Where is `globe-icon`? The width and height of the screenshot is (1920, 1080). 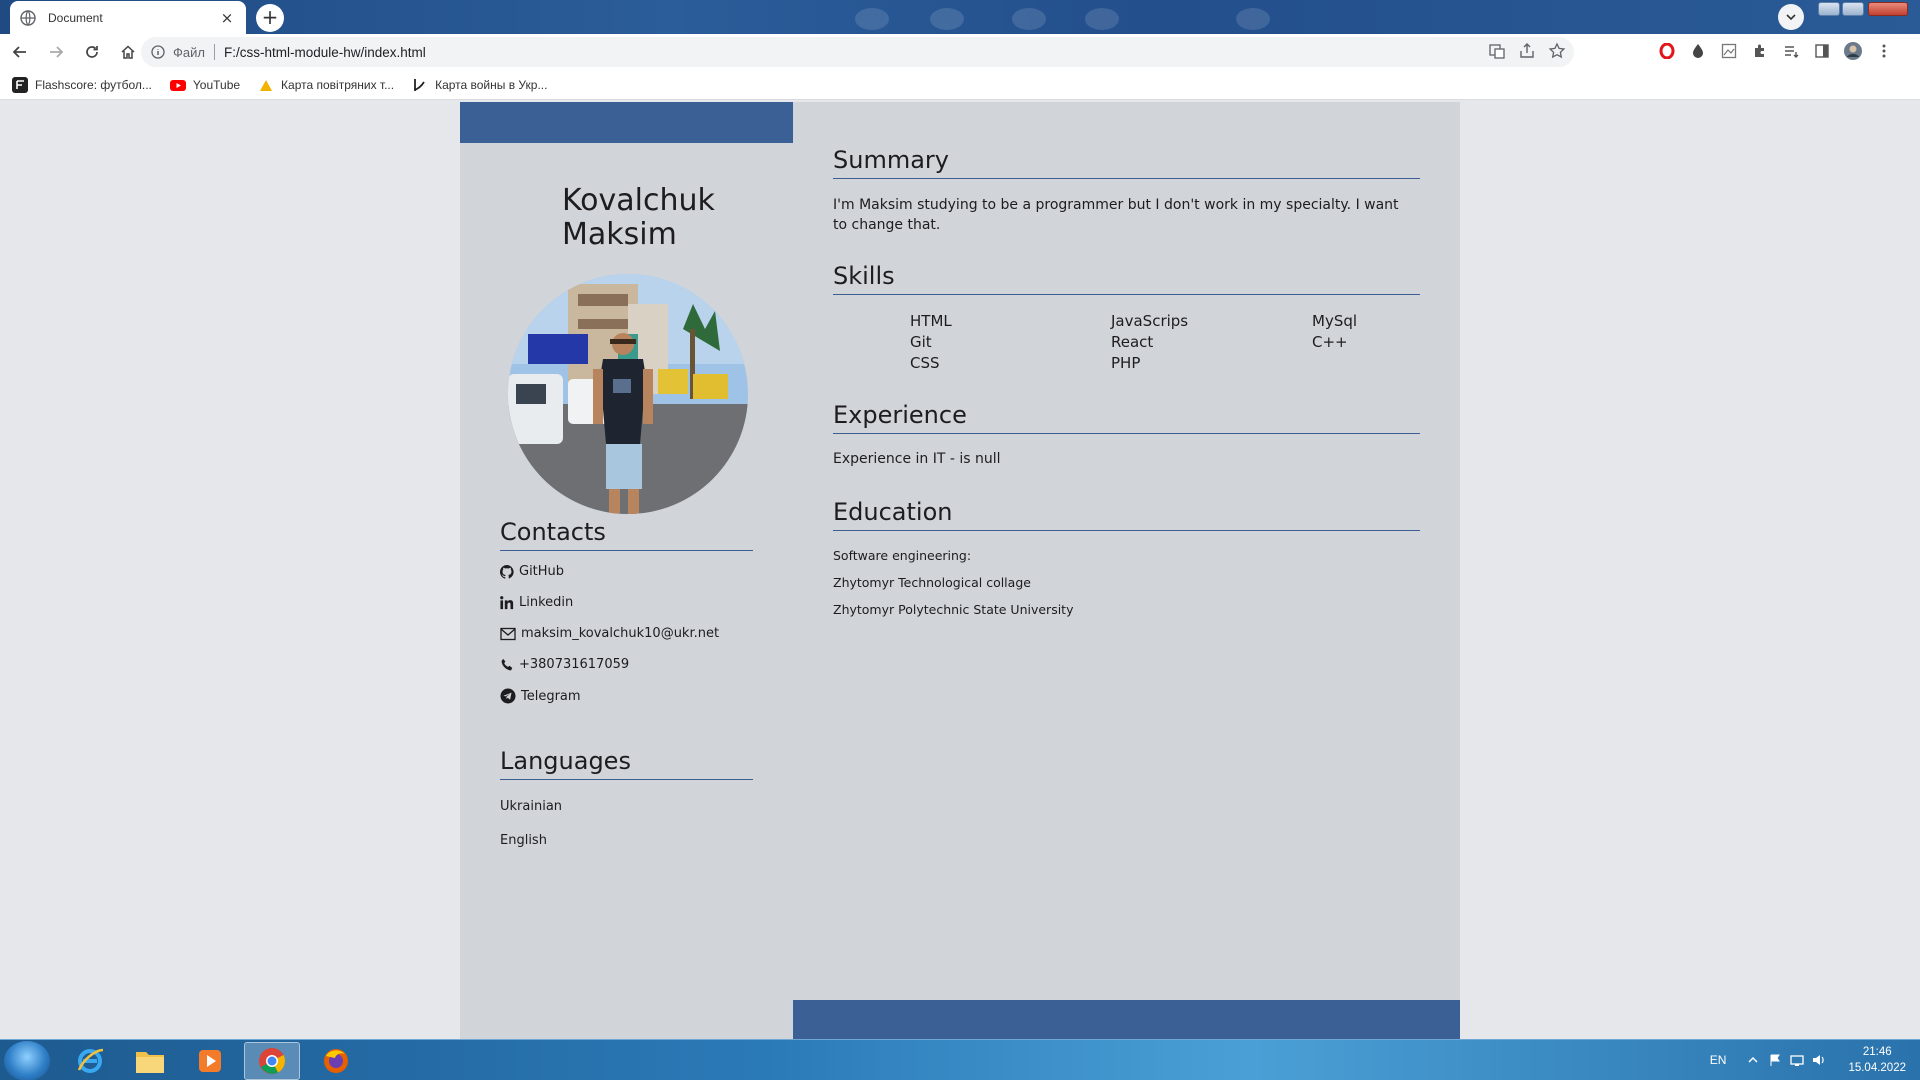
globe-icon is located at coordinates (28, 17).